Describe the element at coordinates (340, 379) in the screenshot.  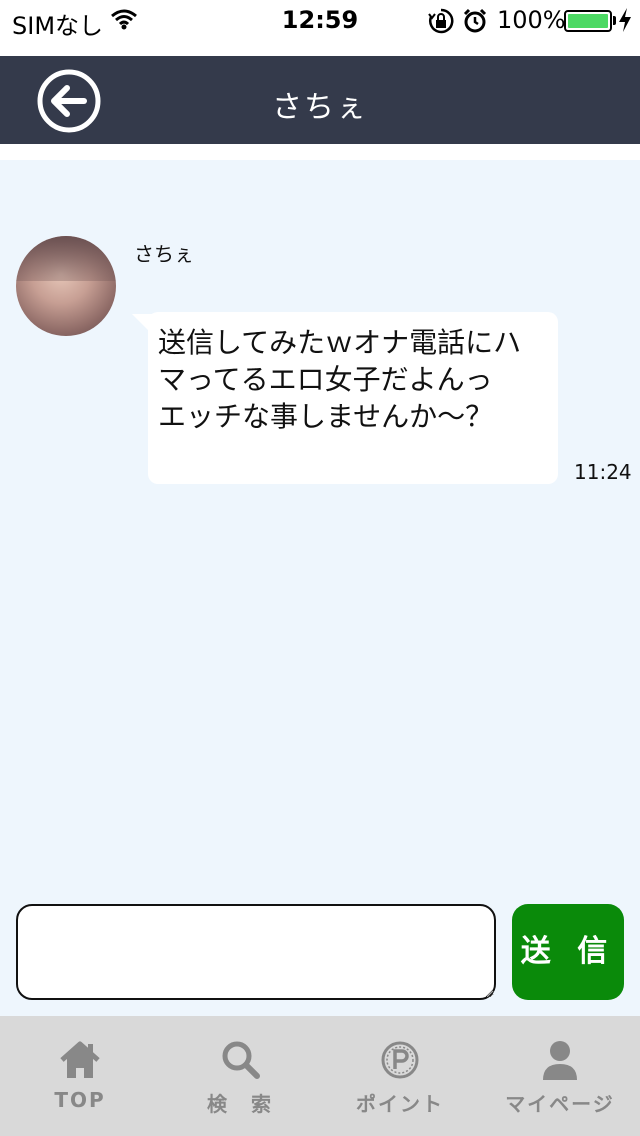
I see `message-text: 送信してみたｗオナ電話にハ マってるエロ女子だよんっ エッチな事しませんか～？` at that location.